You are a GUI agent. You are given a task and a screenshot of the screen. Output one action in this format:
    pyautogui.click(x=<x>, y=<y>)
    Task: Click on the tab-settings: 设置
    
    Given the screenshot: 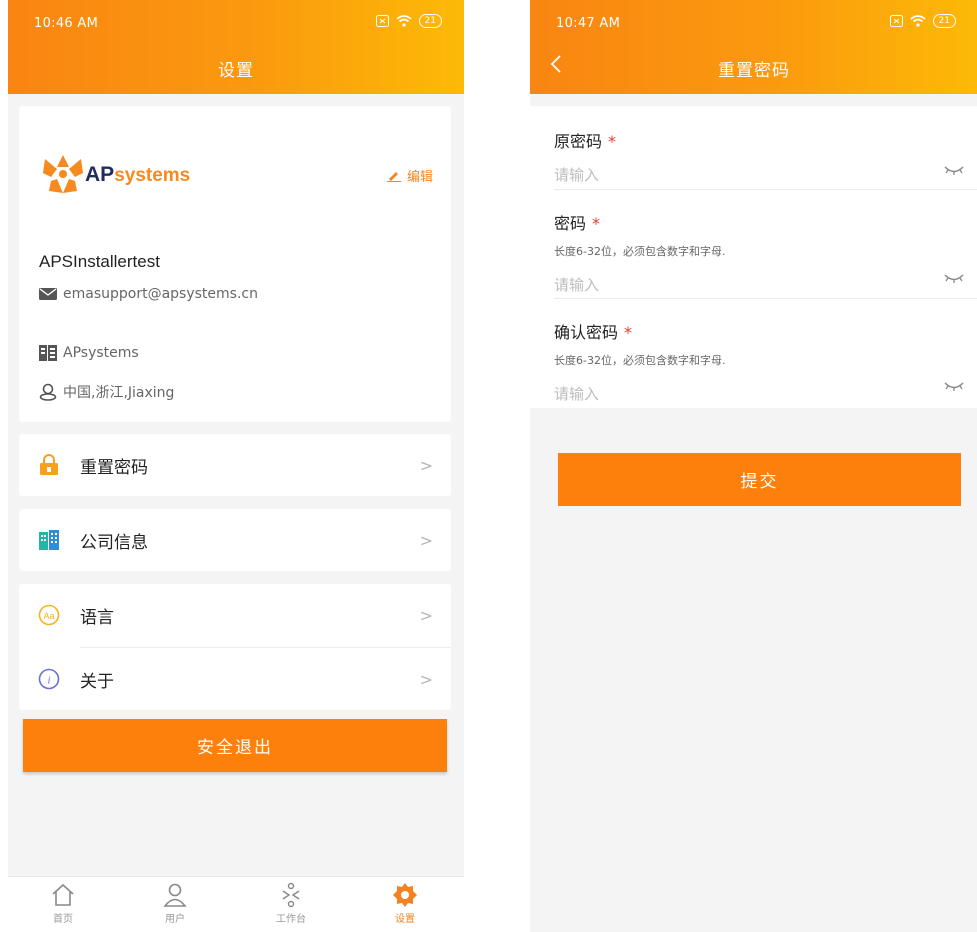 What is the action you would take?
    pyautogui.click(x=405, y=903)
    